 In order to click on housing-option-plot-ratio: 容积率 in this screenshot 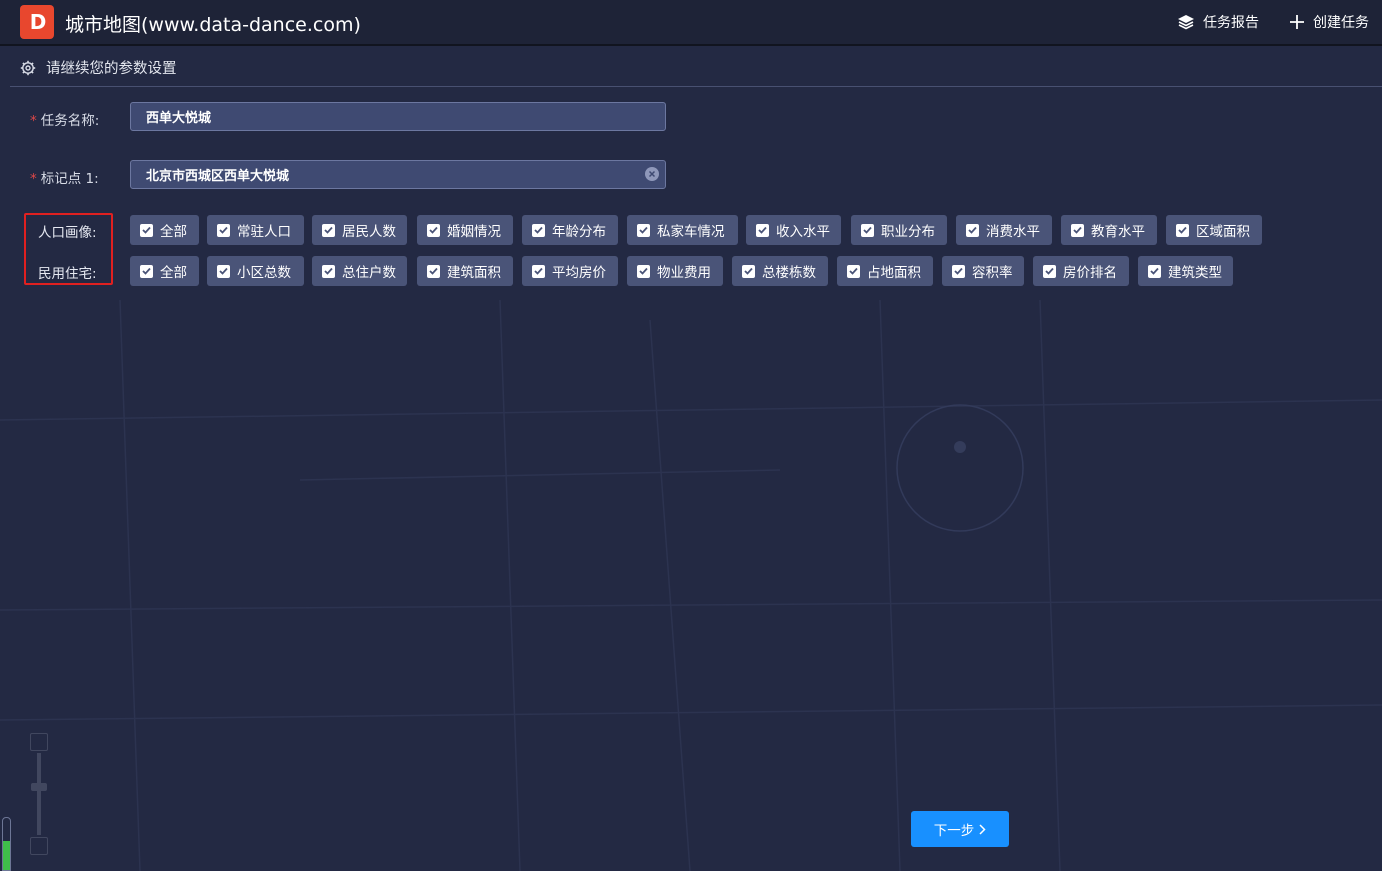, I will do `click(983, 271)`.